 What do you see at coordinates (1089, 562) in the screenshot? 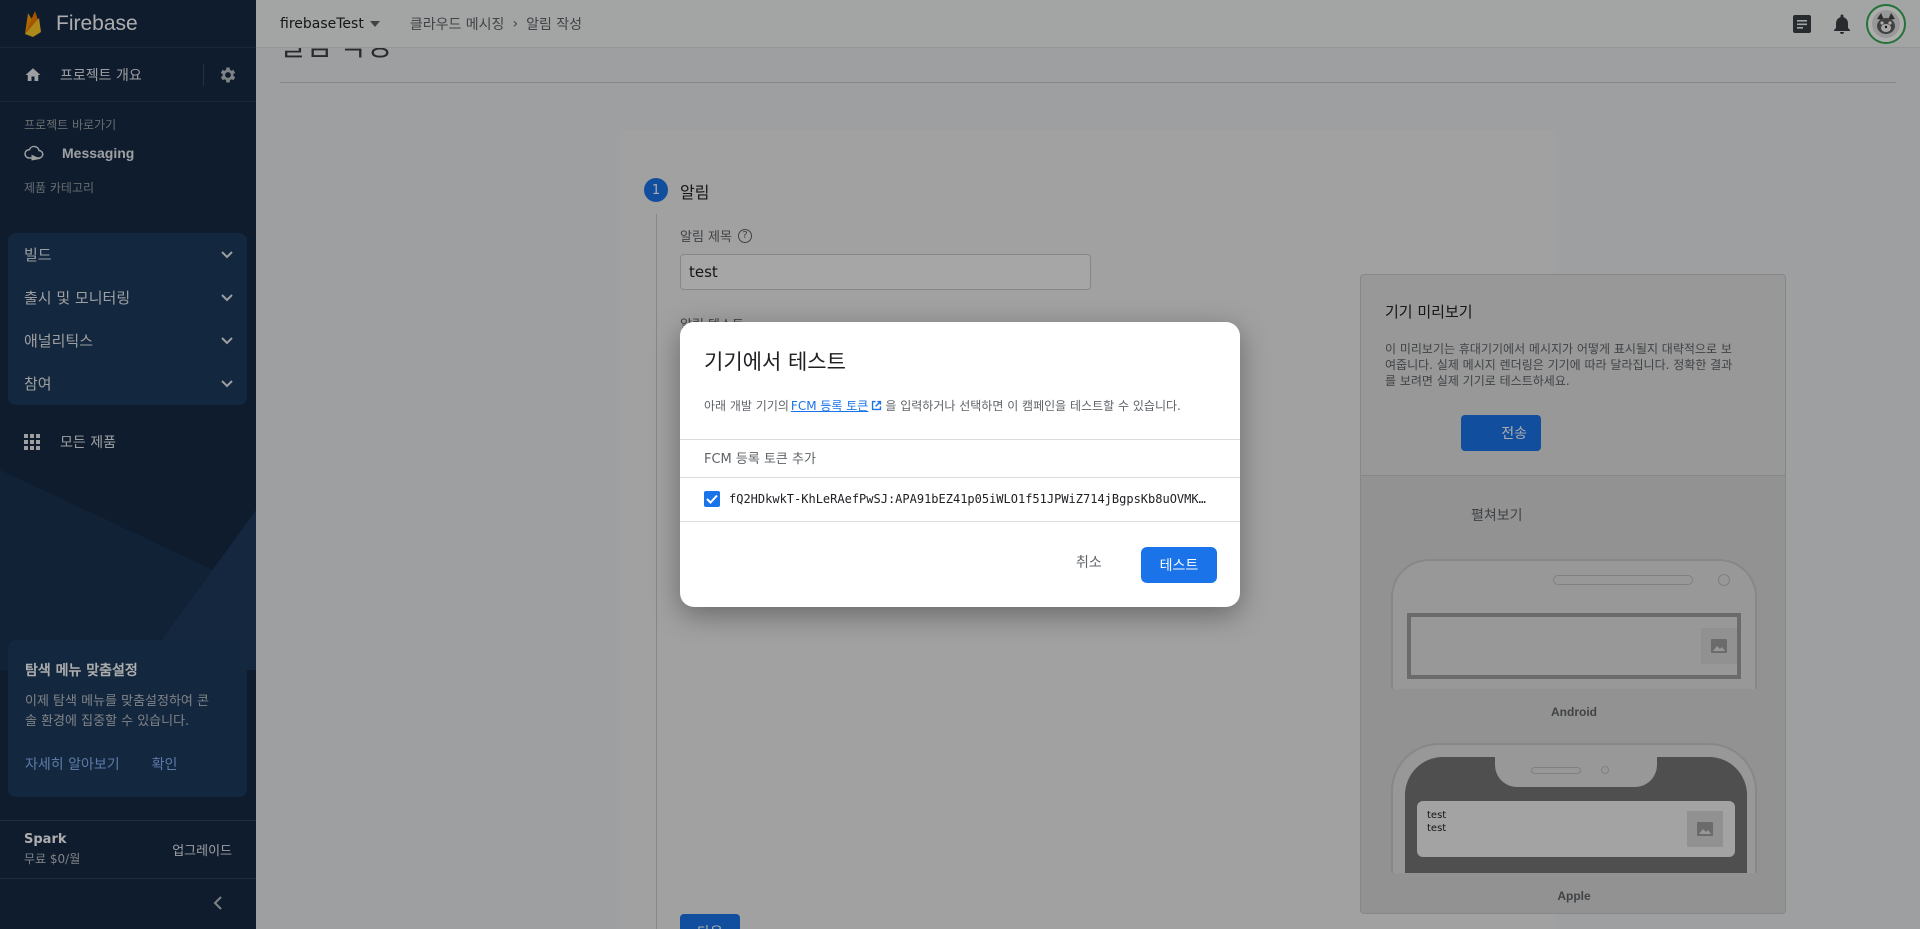
I see `cancel-button: 취소` at bounding box center [1089, 562].